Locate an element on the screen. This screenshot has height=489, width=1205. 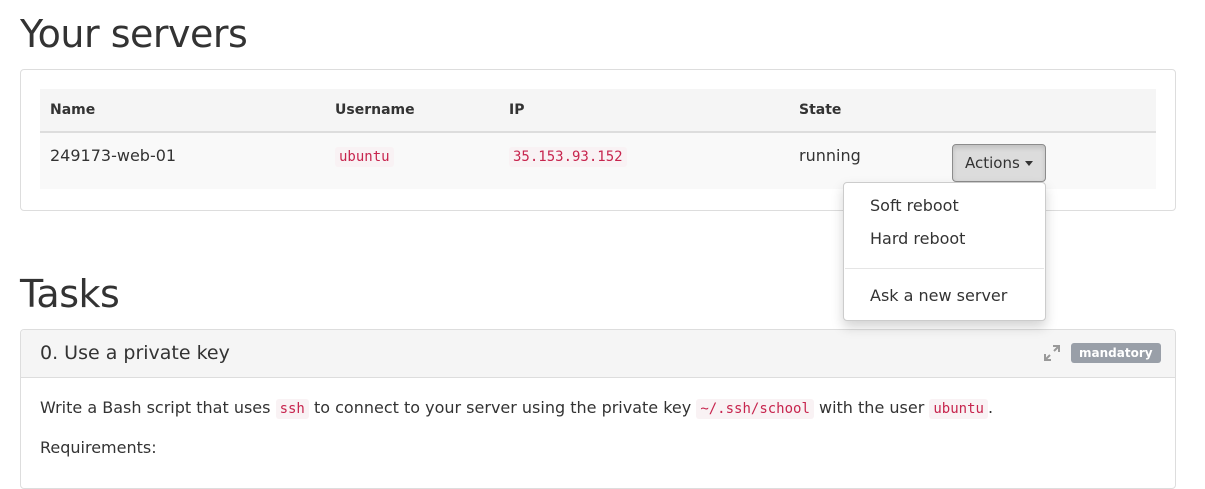
caret-down-icon is located at coordinates (1028, 163).